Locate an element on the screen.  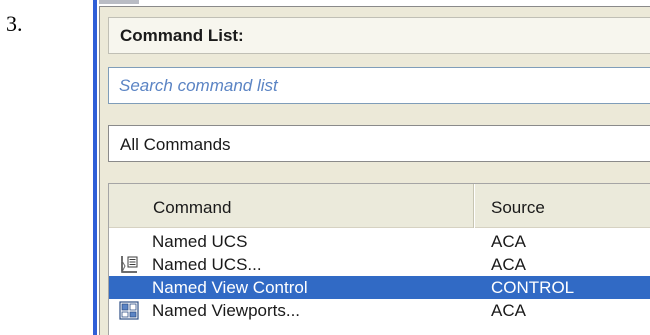
filter-selected-value: All Commands is located at coordinates (175, 144).